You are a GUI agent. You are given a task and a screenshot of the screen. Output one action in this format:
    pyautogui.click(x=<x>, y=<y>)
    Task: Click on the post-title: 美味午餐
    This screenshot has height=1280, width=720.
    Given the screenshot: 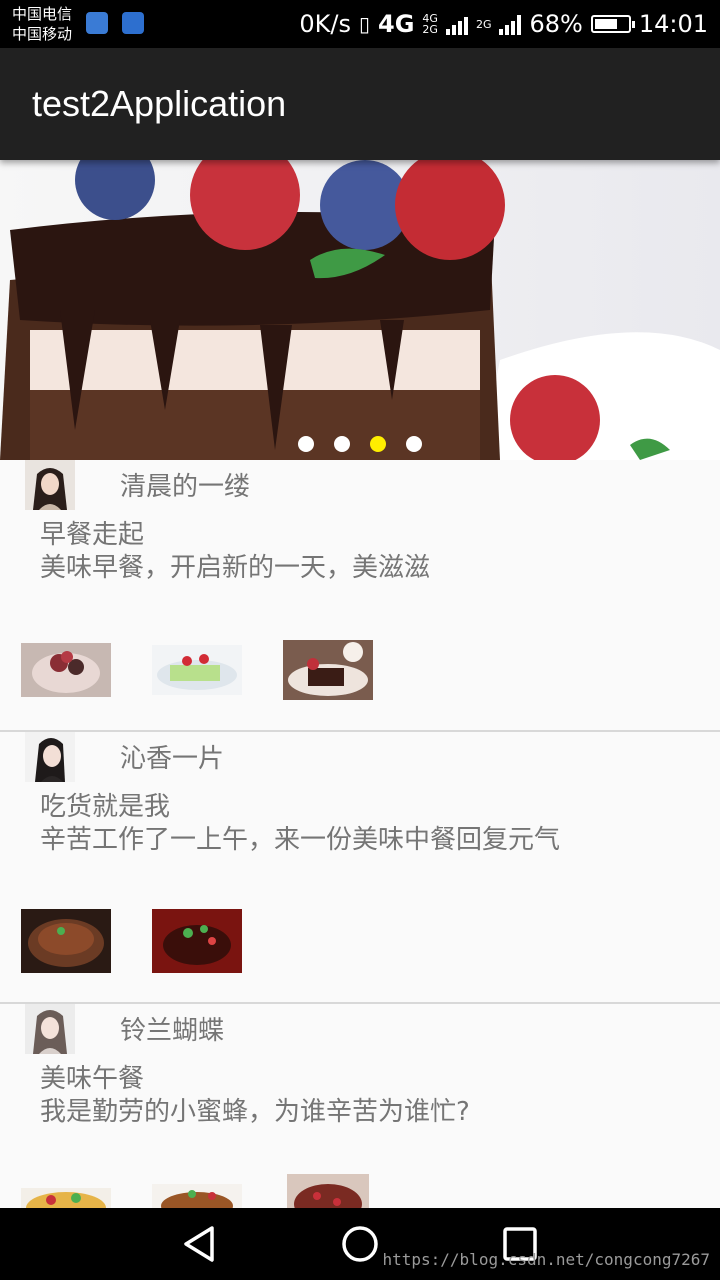 What is the action you would take?
    pyautogui.click(x=92, y=1079)
    